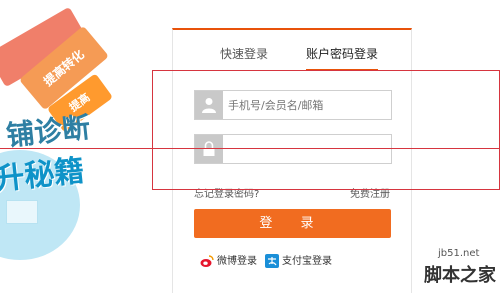 The height and width of the screenshot is (293, 500). What do you see at coordinates (244, 53) in the screenshot?
I see `tab-quick-login: 快速登录` at bounding box center [244, 53].